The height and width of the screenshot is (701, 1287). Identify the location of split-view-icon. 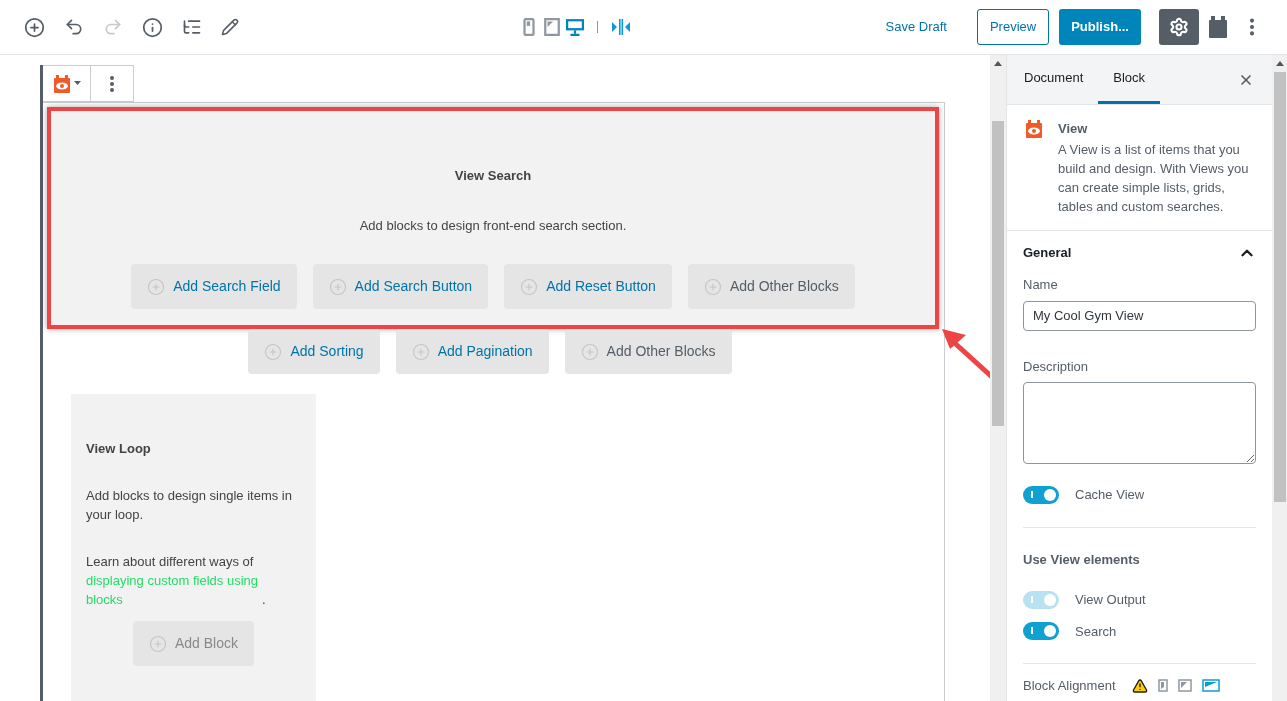
(621, 27).